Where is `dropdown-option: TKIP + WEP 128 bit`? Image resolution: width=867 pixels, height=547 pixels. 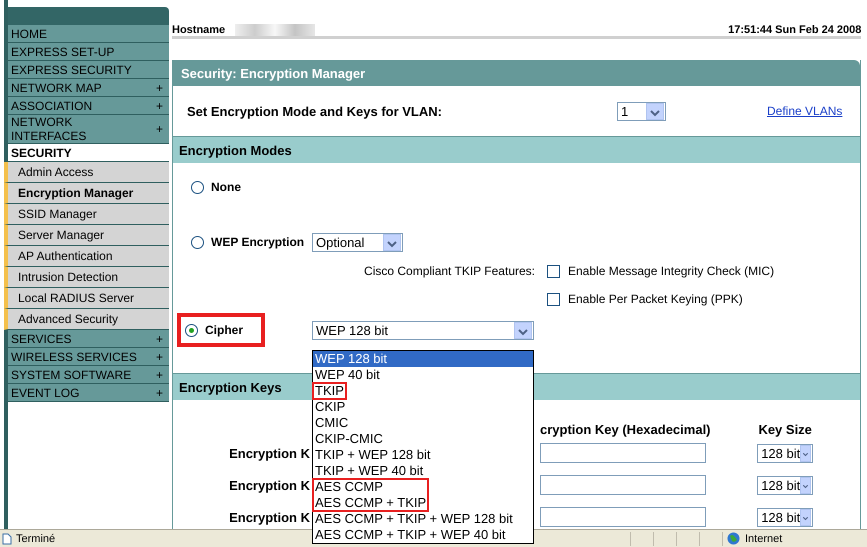 dropdown-option: TKIP + WEP 128 bit is located at coordinates (423, 455).